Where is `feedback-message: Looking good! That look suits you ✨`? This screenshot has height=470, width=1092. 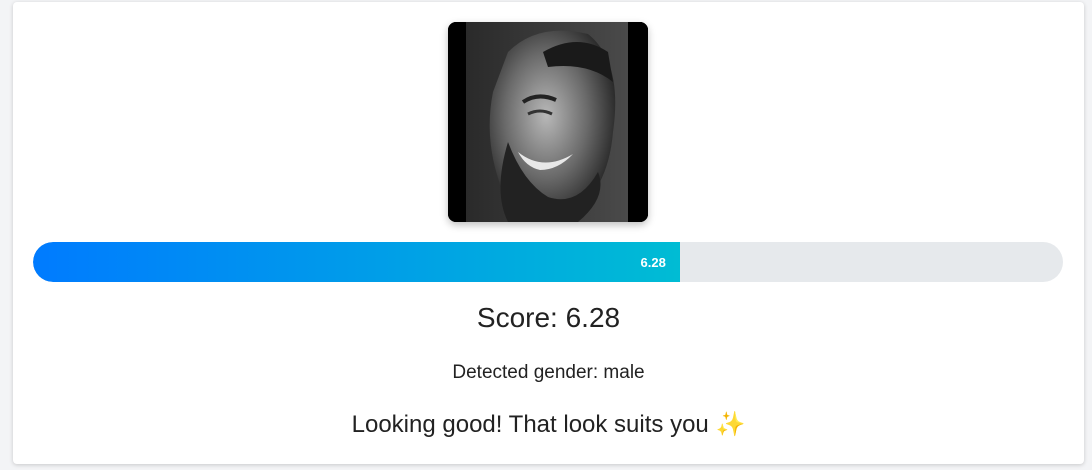
feedback-message: Looking good! That look suits you ✨ is located at coordinates (548, 424).